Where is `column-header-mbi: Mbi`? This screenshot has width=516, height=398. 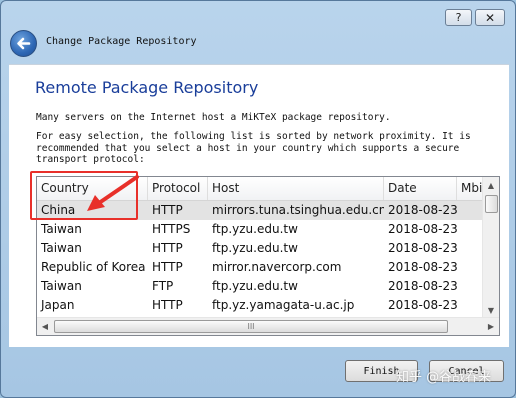
column-header-mbi: Mbi is located at coordinates (471, 188).